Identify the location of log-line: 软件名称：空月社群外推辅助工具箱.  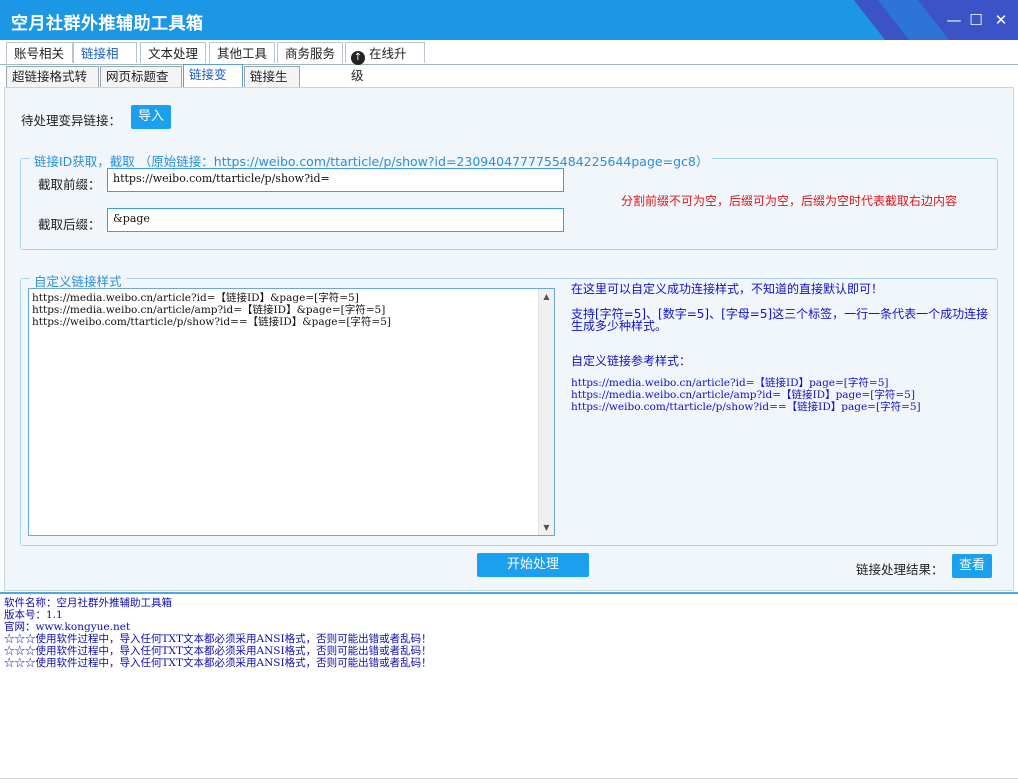
(88, 603).